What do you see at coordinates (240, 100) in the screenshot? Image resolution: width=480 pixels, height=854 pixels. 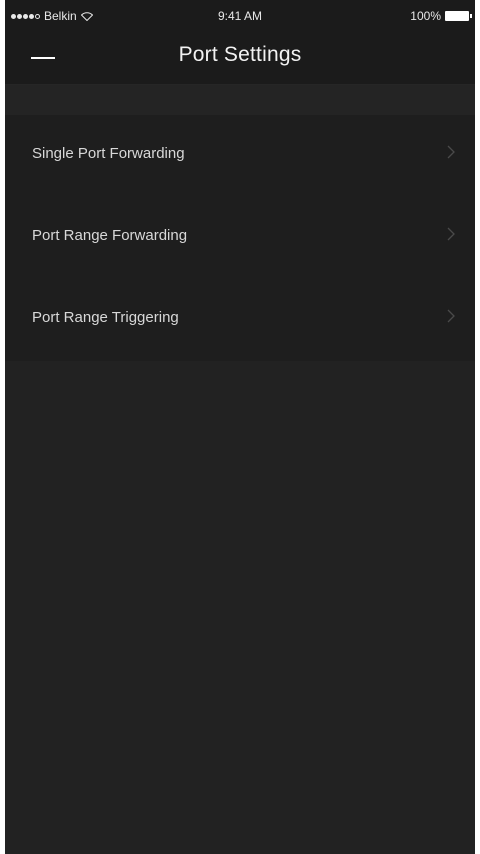 I see `section-spacer` at bounding box center [240, 100].